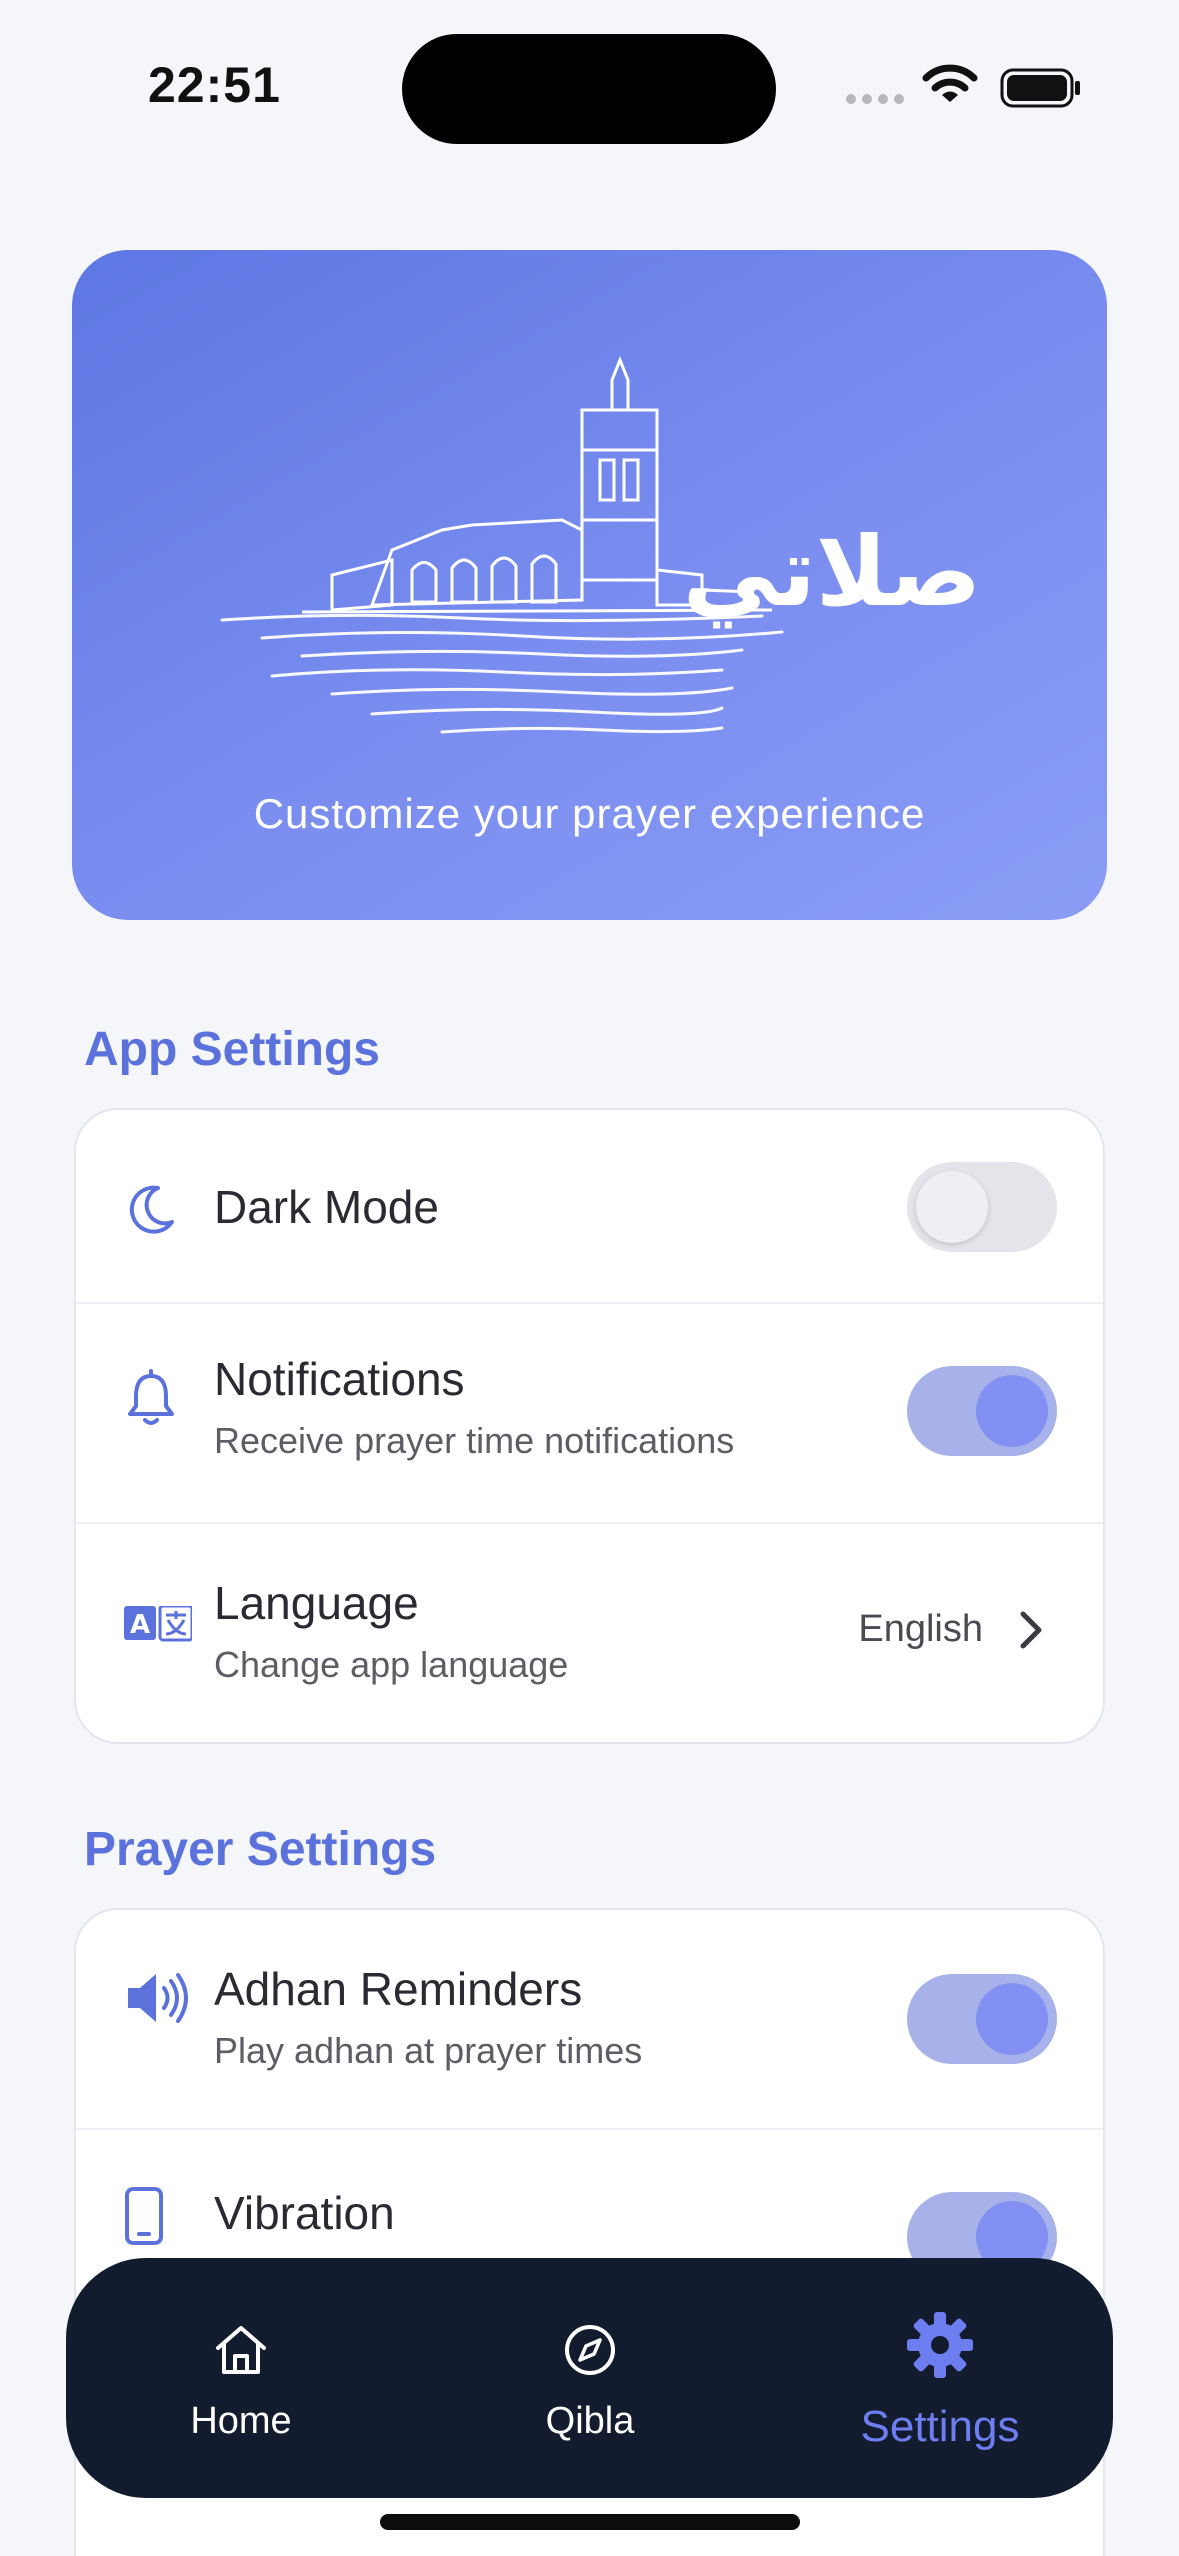 Image resolution: width=1179 pixels, height=2556 pixels. What do you see at coordinates (339, 1379) in the screenshot?
I see `notifications-label: Notifications` at bounding box center [339, 1379].